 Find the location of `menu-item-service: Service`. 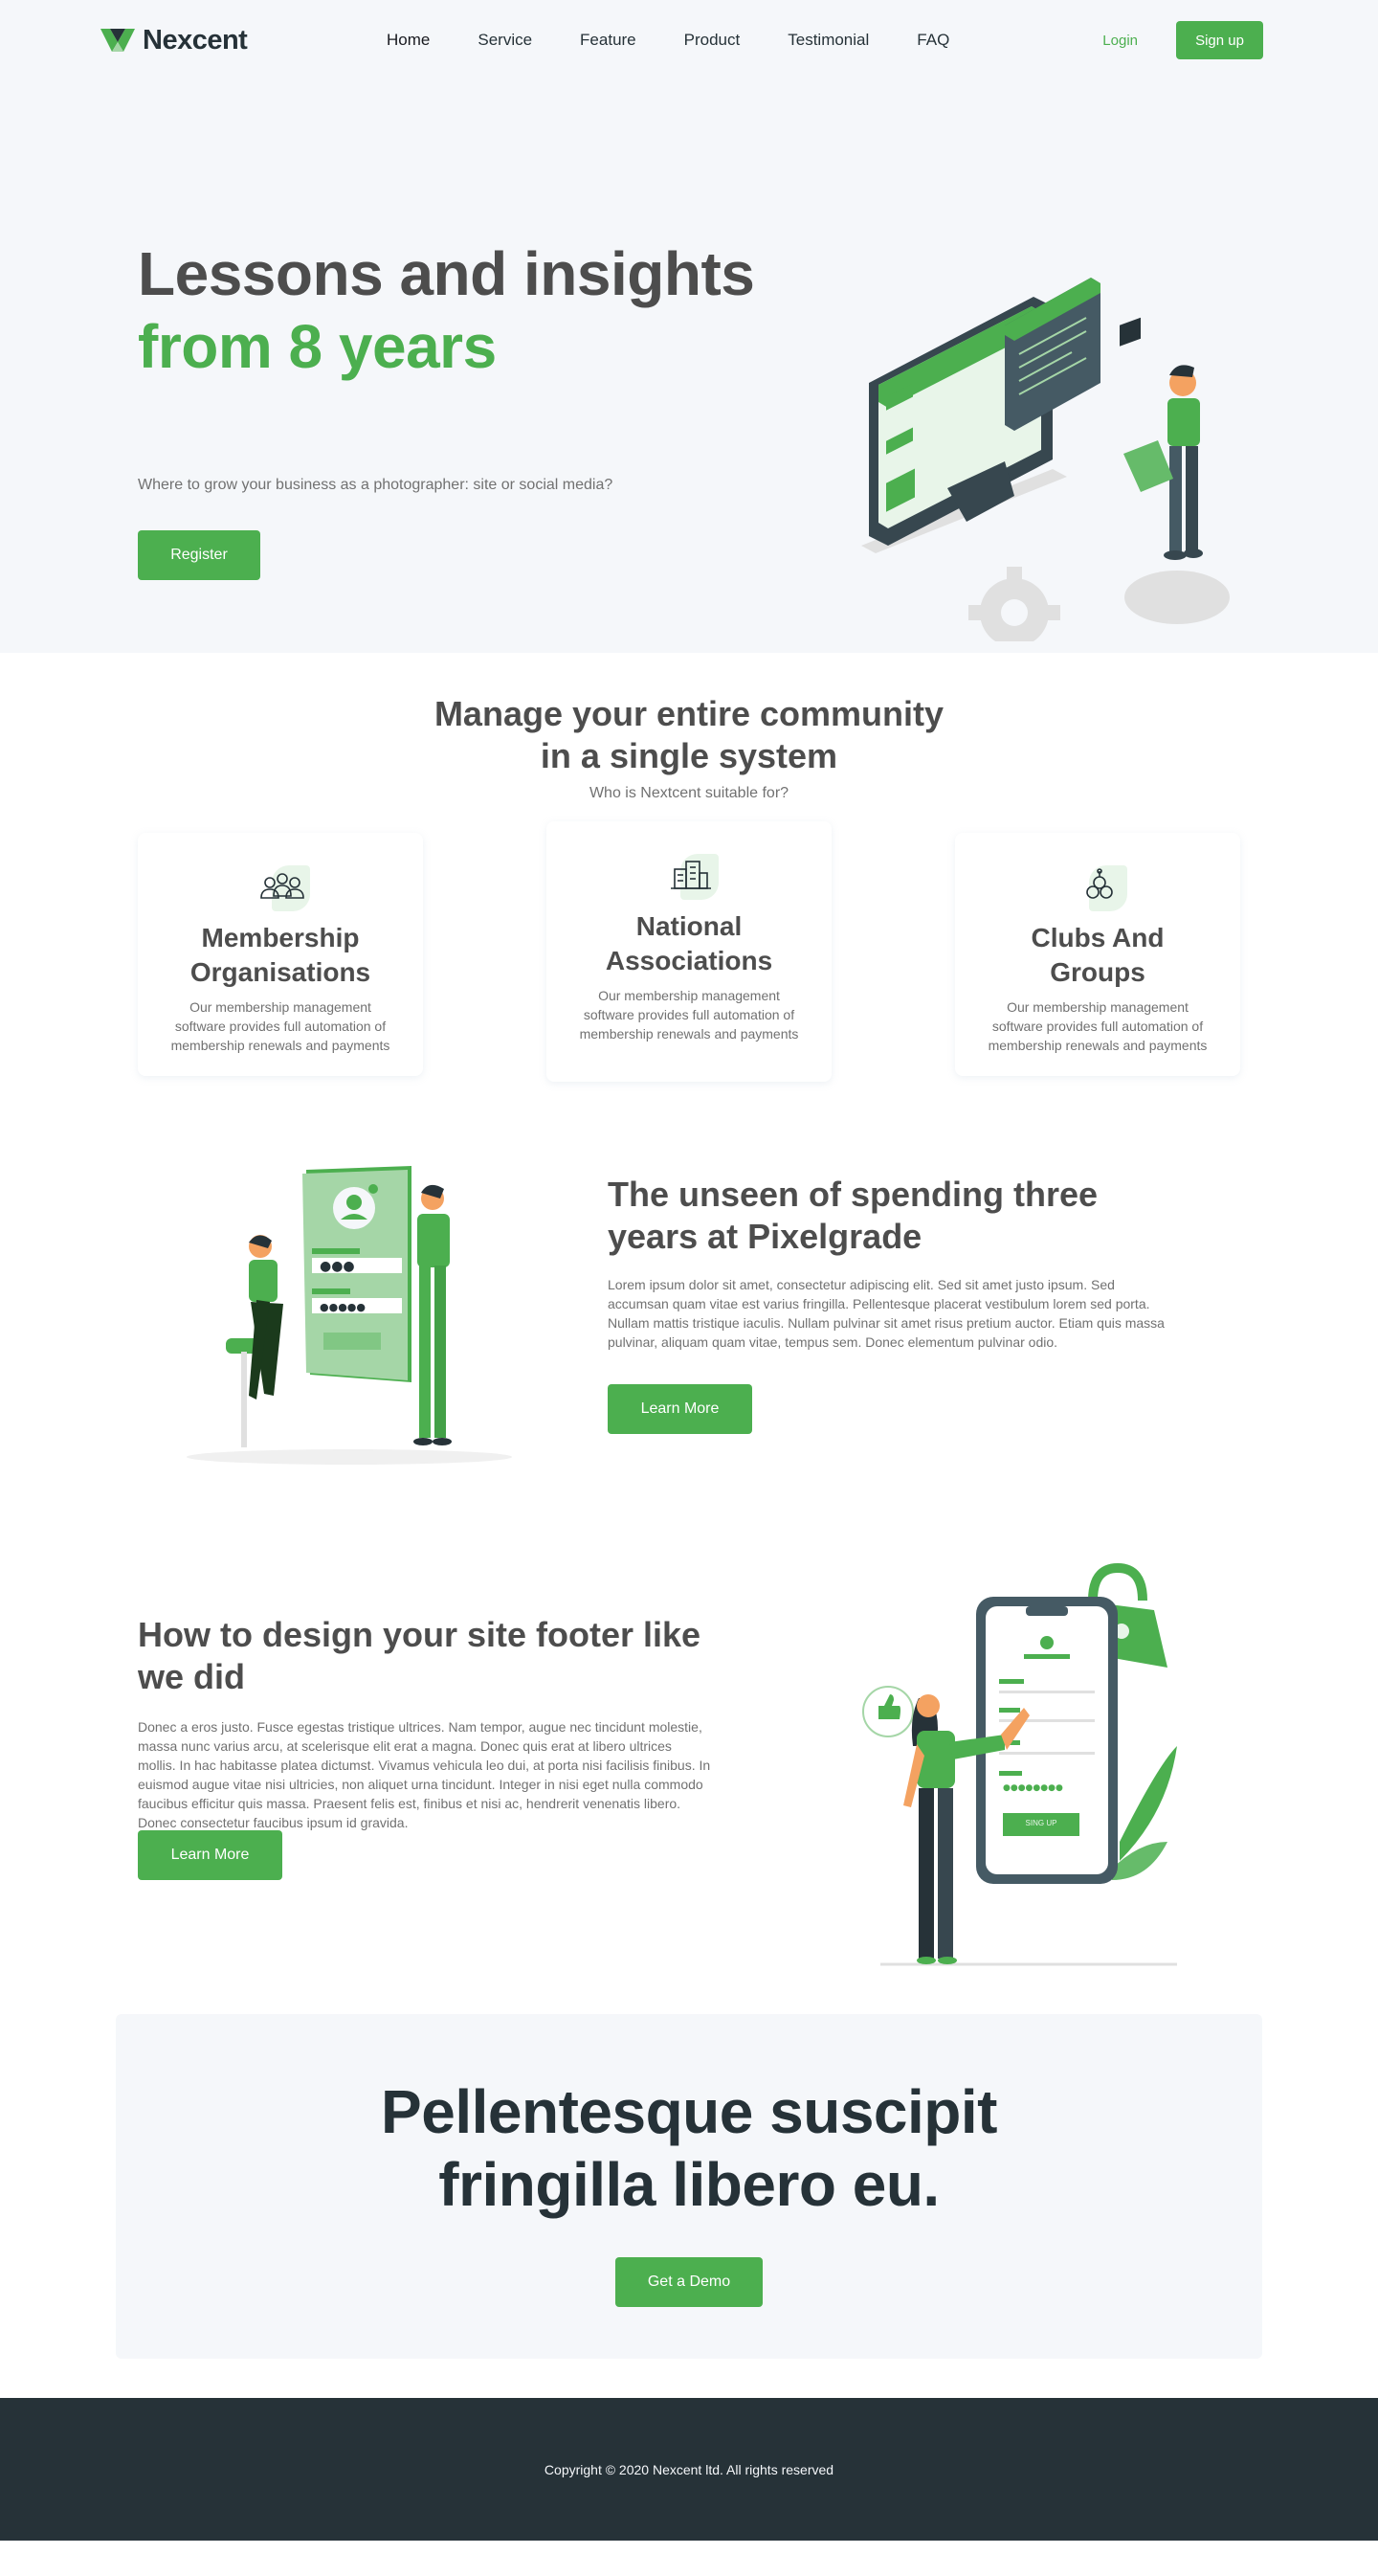

menu-item-service: Service is located at coordinates (505, 40).